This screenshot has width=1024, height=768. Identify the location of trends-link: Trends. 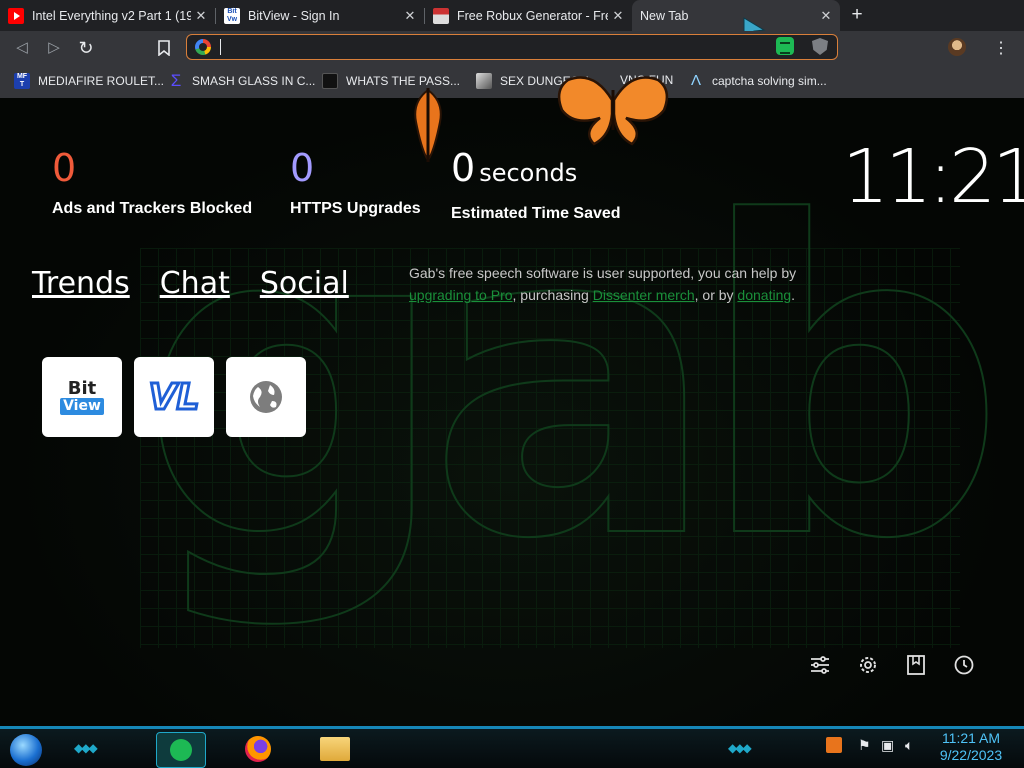
(81, 283).